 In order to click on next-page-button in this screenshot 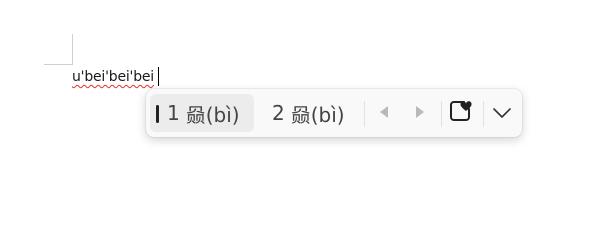, I will do `click(420, 113)`.